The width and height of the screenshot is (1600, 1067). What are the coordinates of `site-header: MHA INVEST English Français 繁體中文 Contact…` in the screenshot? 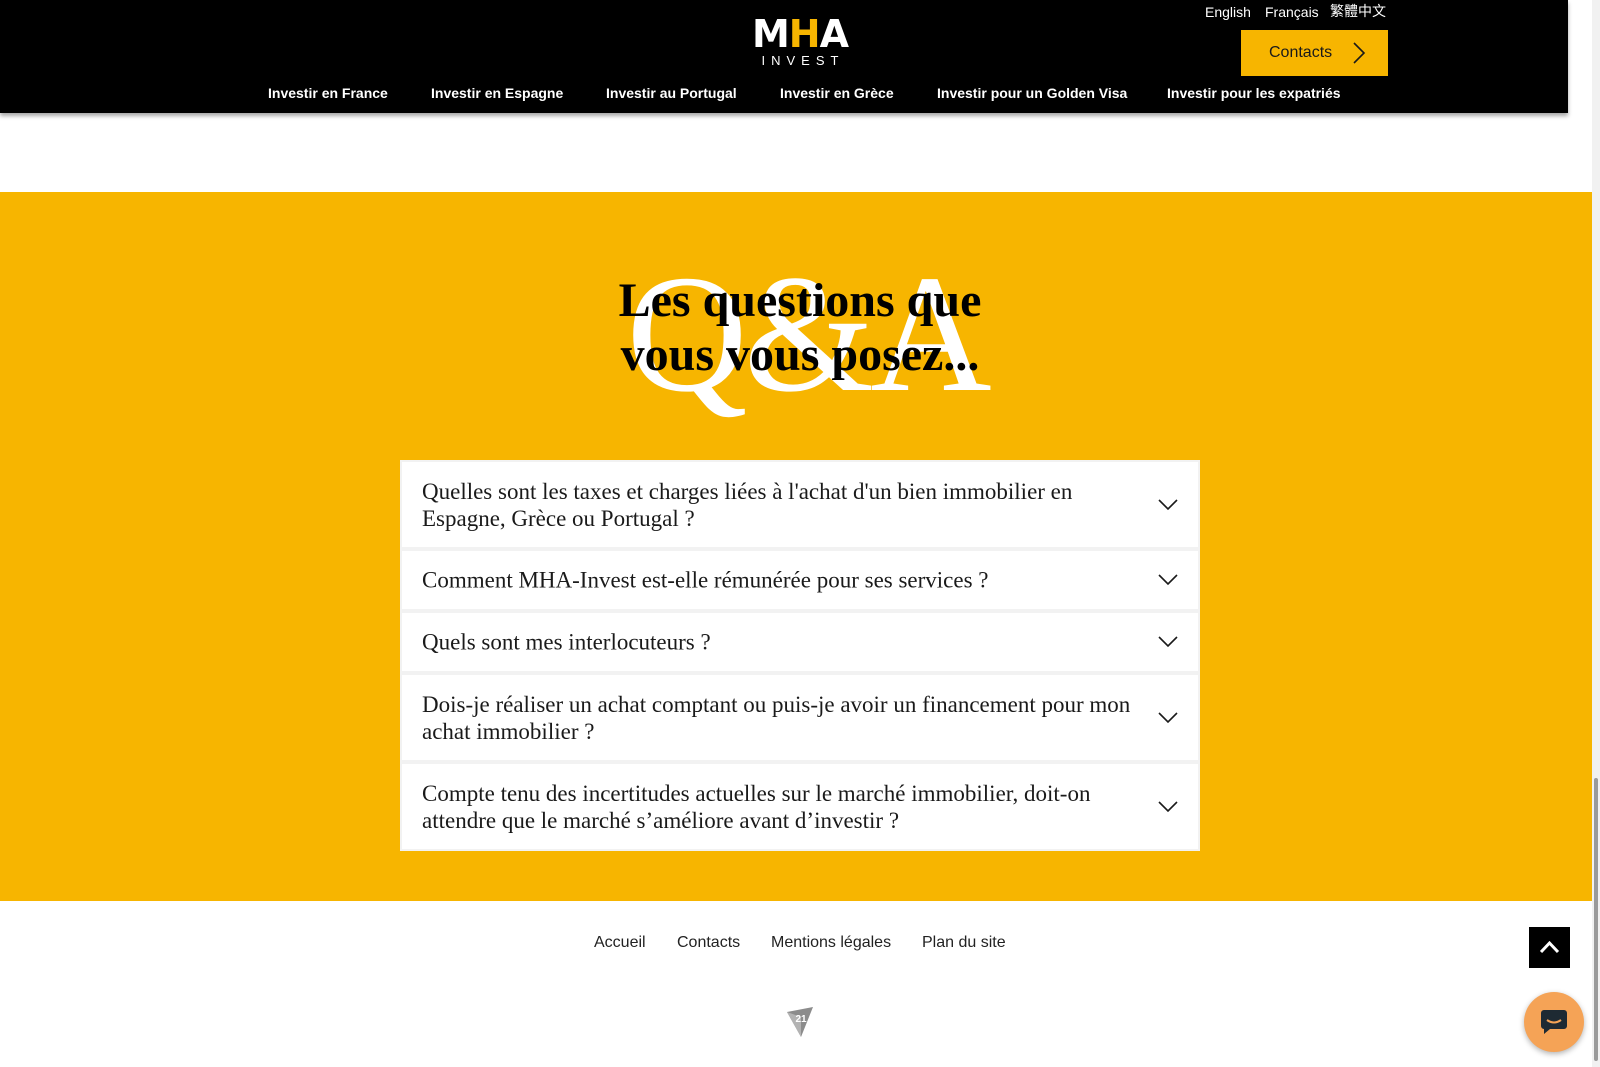 It's located at (784, 56).